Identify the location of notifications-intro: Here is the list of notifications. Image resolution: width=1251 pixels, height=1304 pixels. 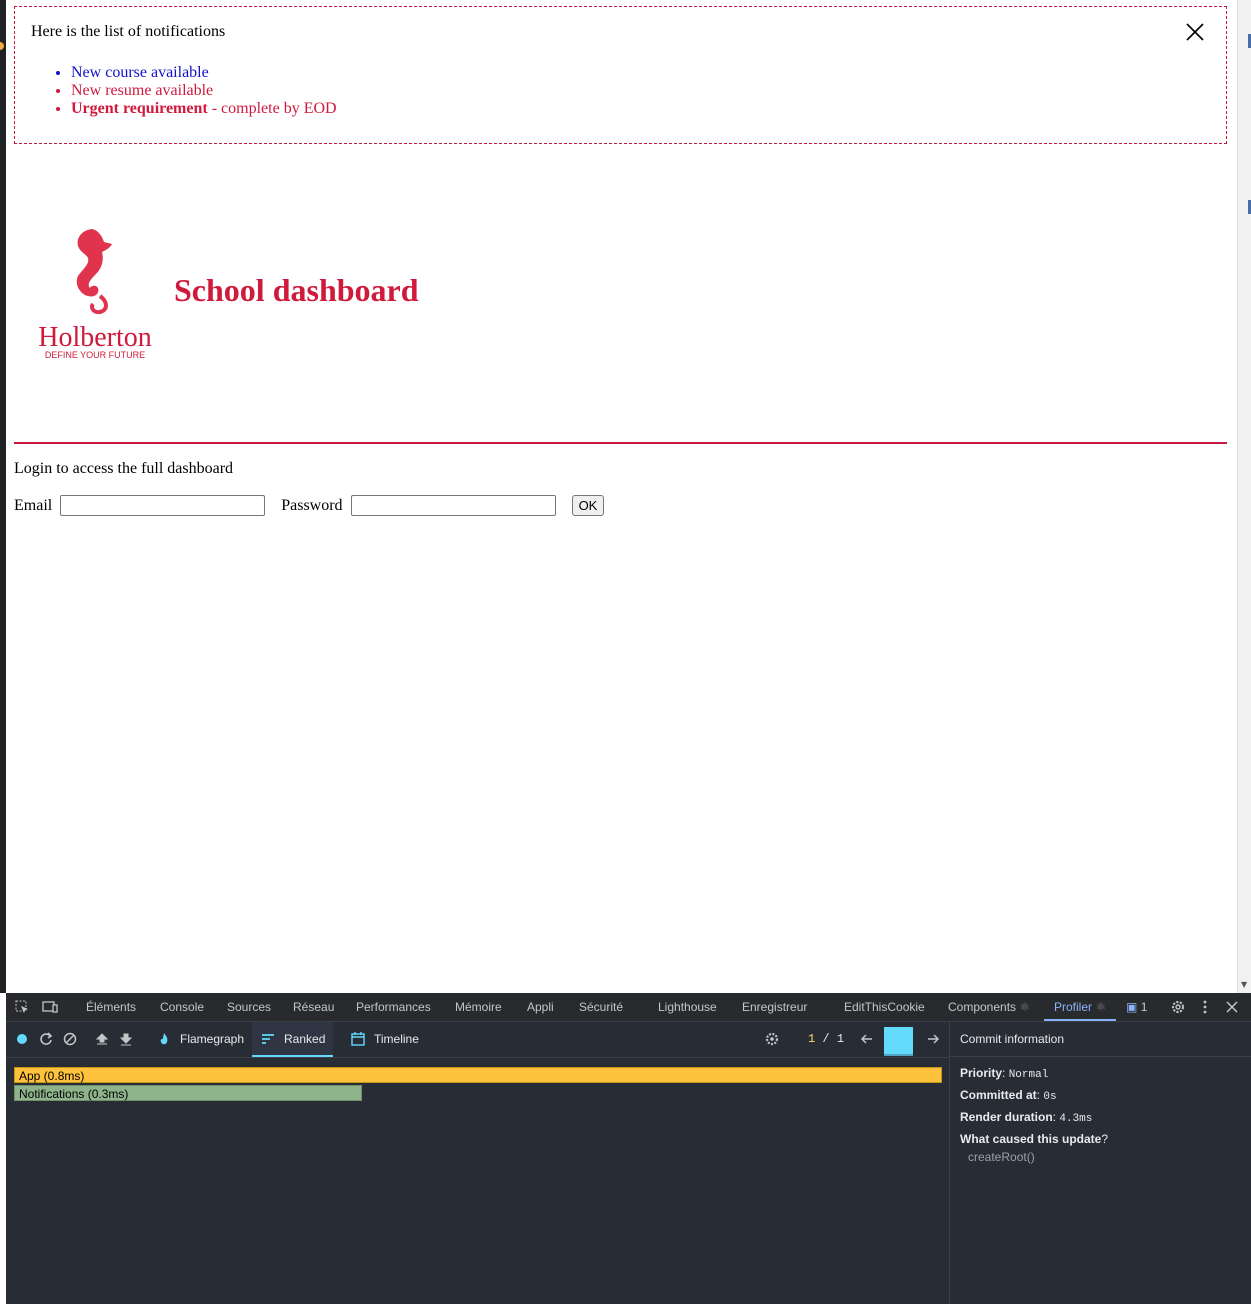
(128, 31).